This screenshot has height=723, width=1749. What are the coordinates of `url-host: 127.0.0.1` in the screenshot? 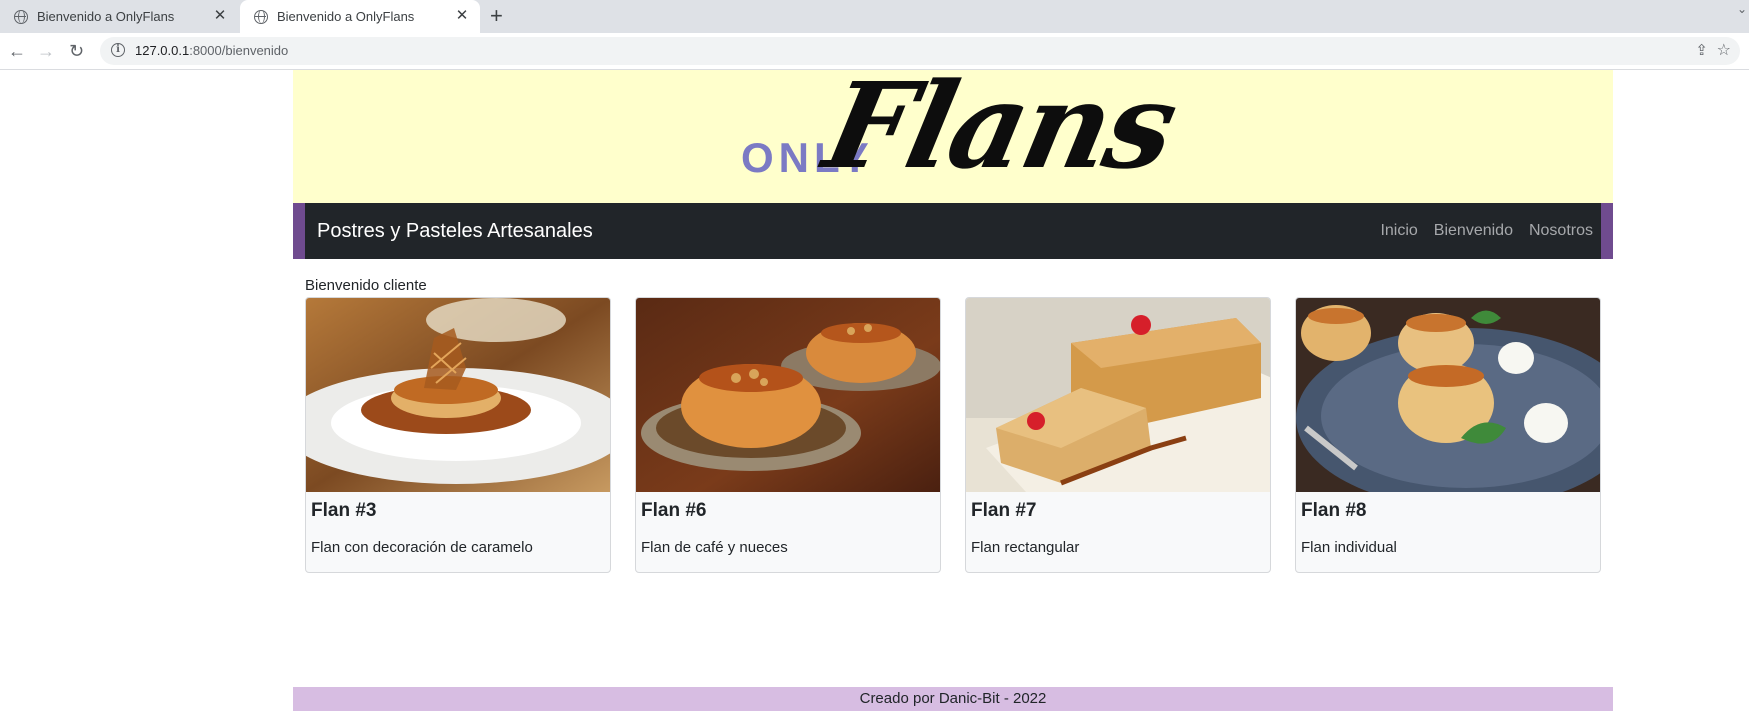 It's located at (162, 50).